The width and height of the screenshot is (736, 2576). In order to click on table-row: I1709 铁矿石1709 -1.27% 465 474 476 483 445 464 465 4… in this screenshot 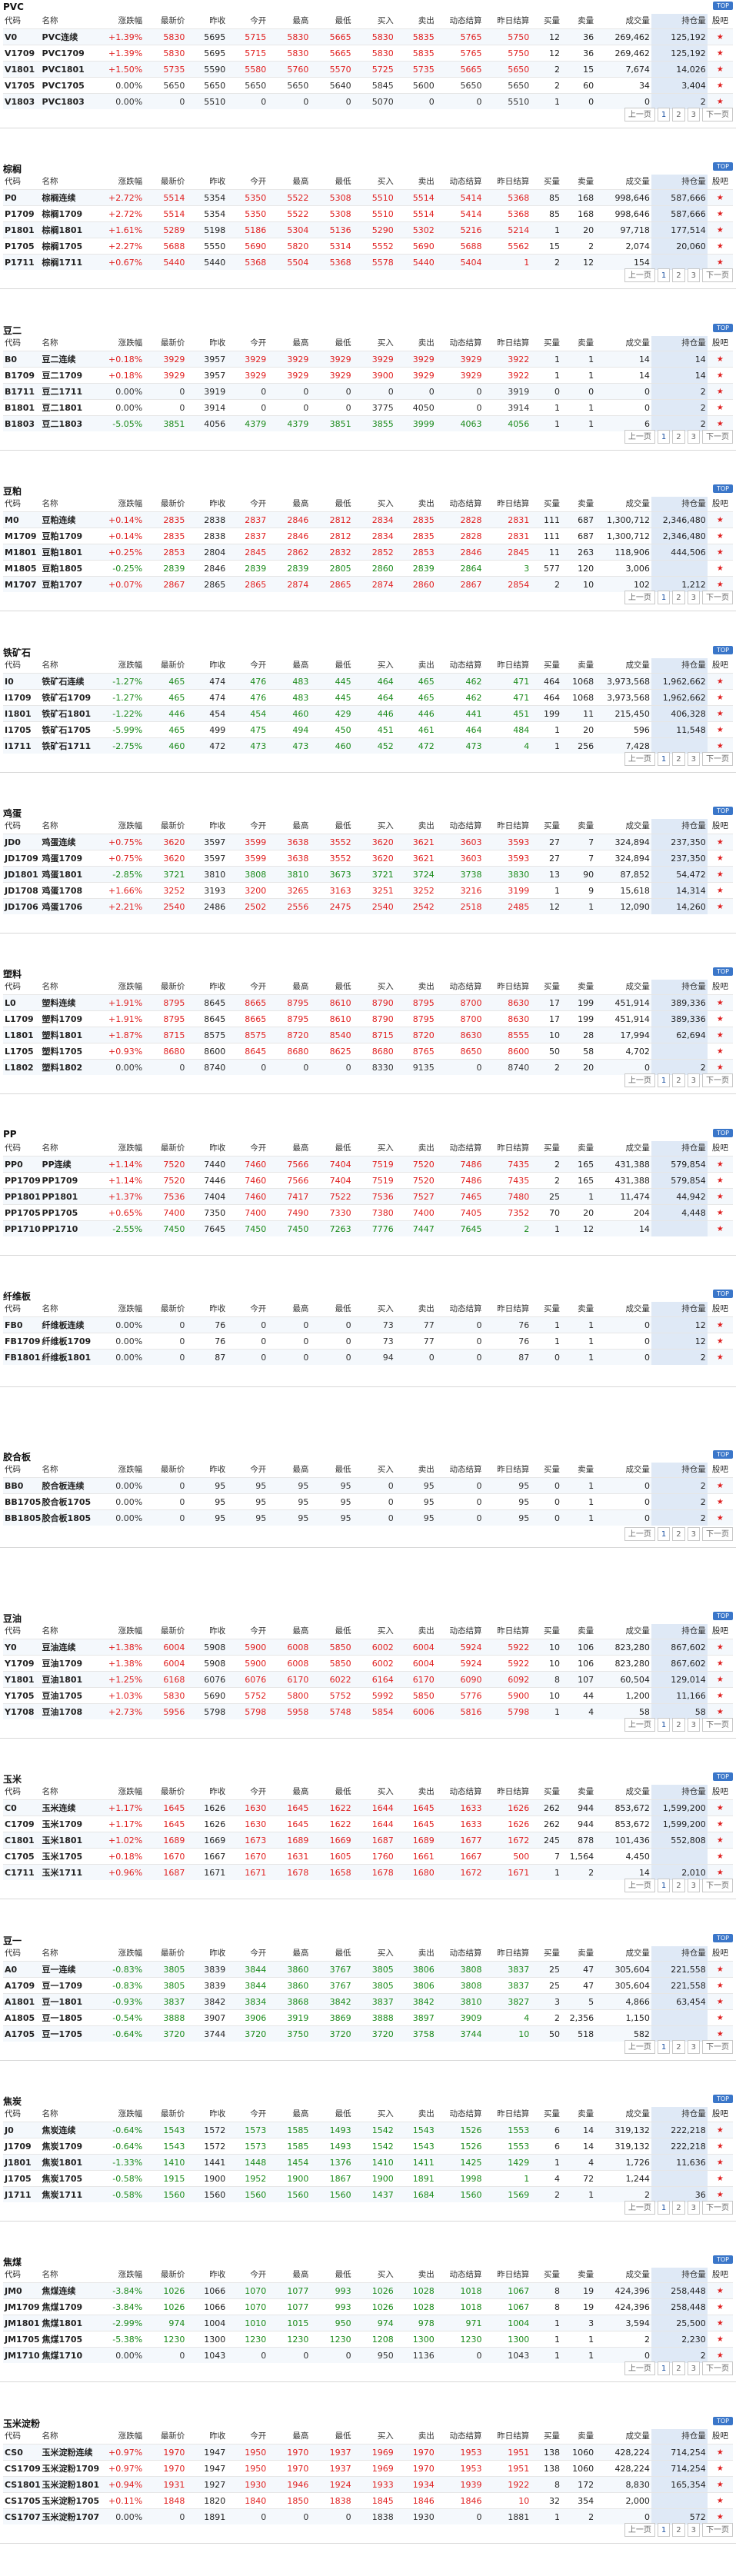, I will do `click(368, 697)`.